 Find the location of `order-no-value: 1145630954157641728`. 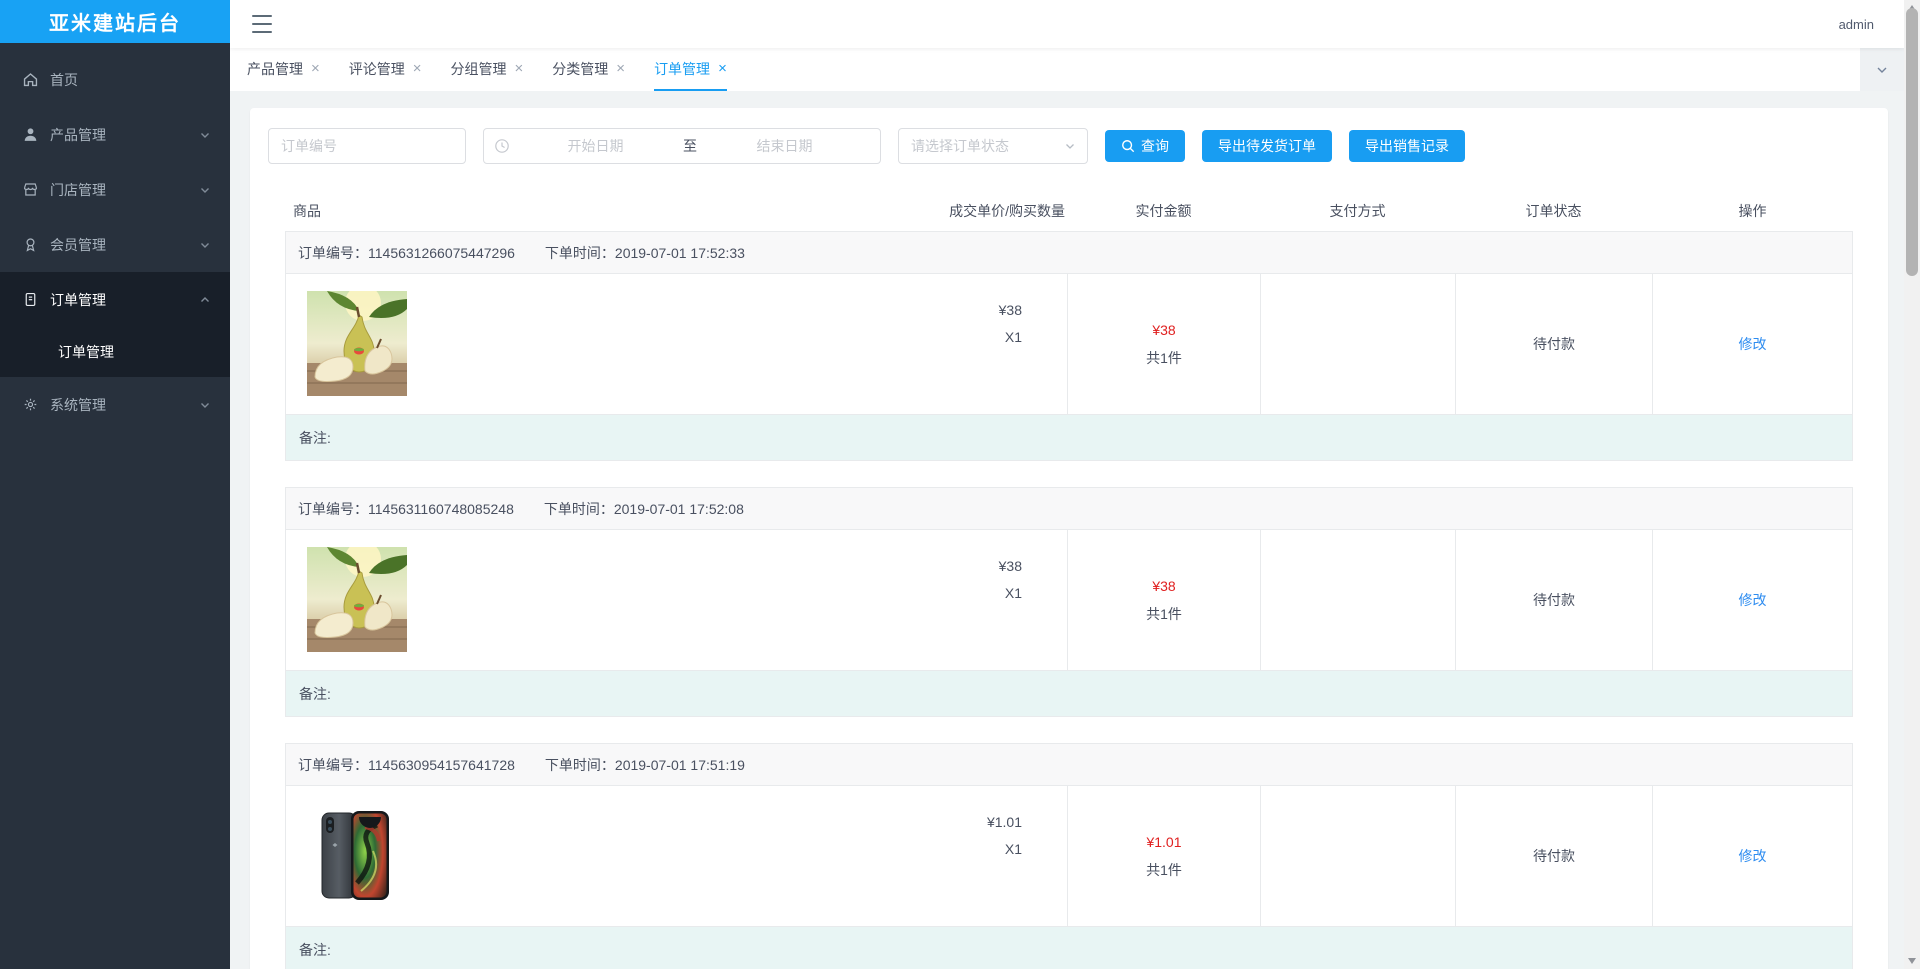

order-no-value: 1145630954157641728 is located at coordinates (441, 764).